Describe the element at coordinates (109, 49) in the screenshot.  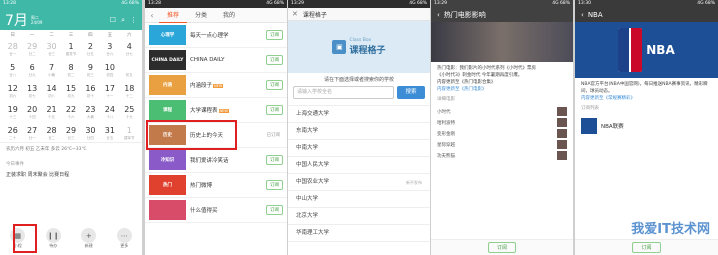
I see `calendar-day: 3 廿六` at that location.